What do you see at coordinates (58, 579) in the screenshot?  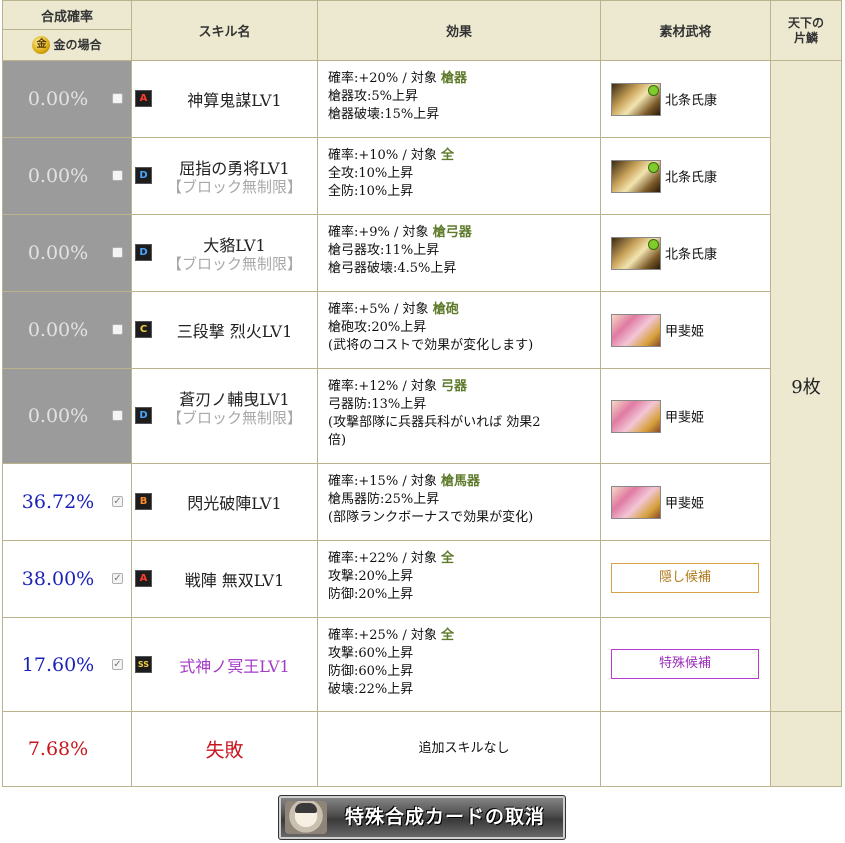 I see `probability-value: 38.00%` at bounding box center [58, 579].